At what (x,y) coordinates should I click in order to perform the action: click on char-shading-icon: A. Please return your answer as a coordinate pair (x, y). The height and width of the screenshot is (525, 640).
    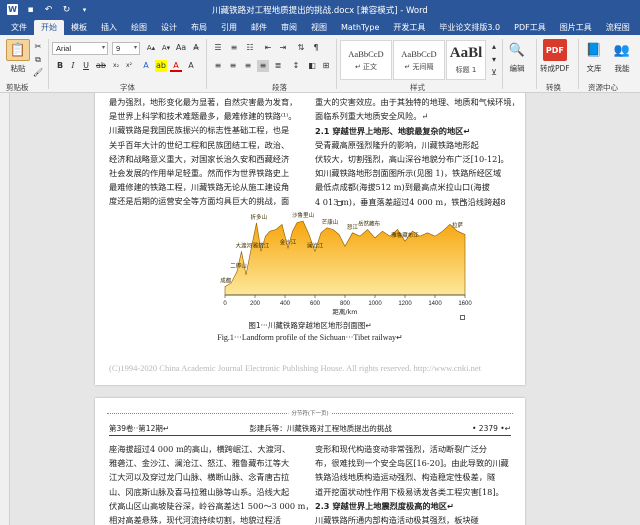
    Looking at the image, I should click on (191, 66).